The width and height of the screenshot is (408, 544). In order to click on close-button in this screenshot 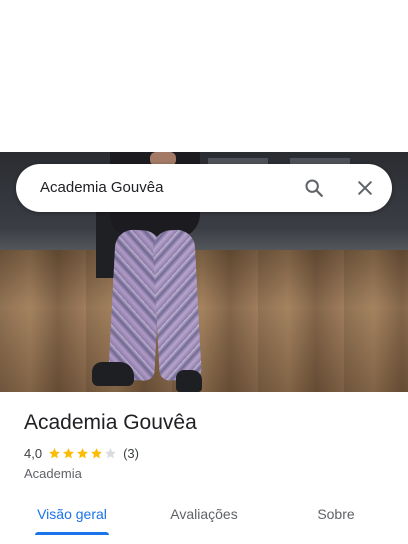, I will do `click(365, 188)`.